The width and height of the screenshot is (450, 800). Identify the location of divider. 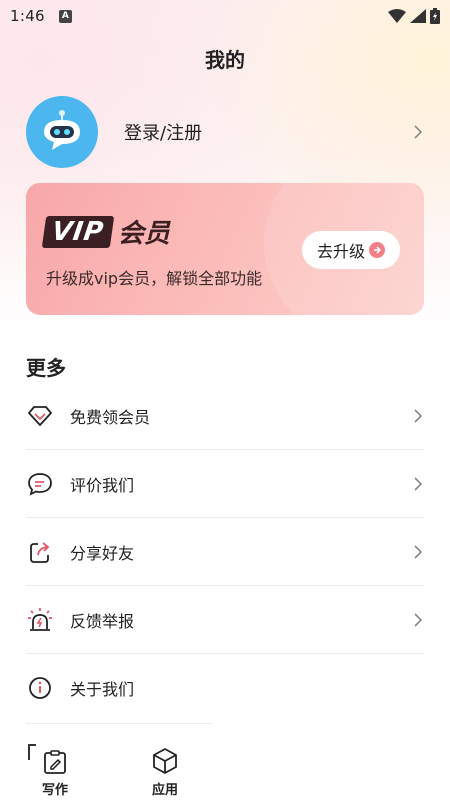
(119, 723).